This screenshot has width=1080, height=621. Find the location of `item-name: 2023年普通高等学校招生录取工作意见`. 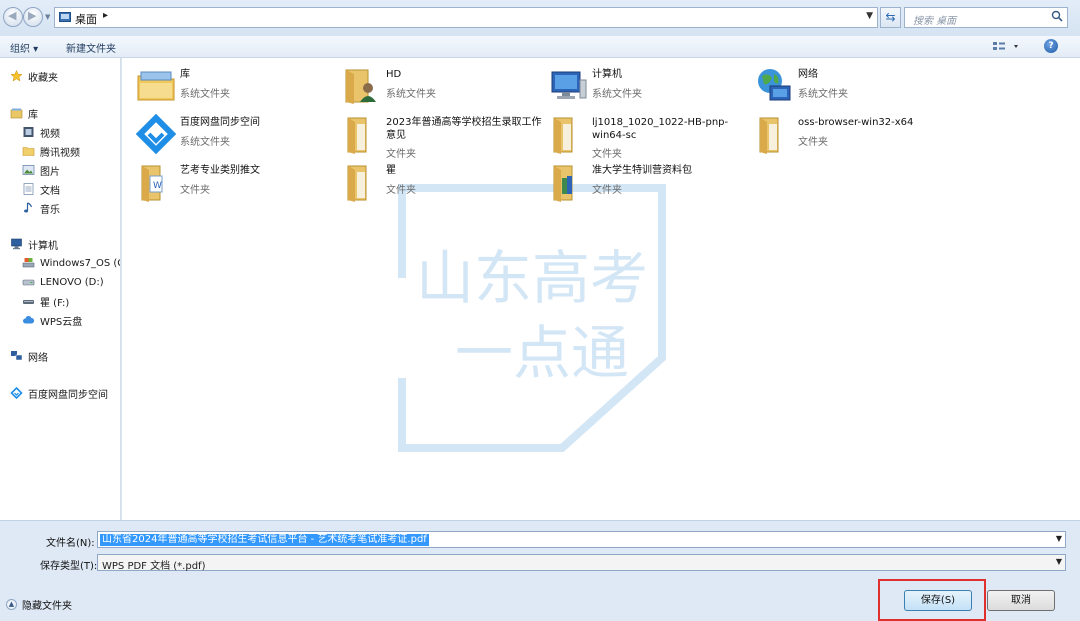

item-name: 2023年普通高等学校招生录取工作意见 is located at coordinates (464, 129).